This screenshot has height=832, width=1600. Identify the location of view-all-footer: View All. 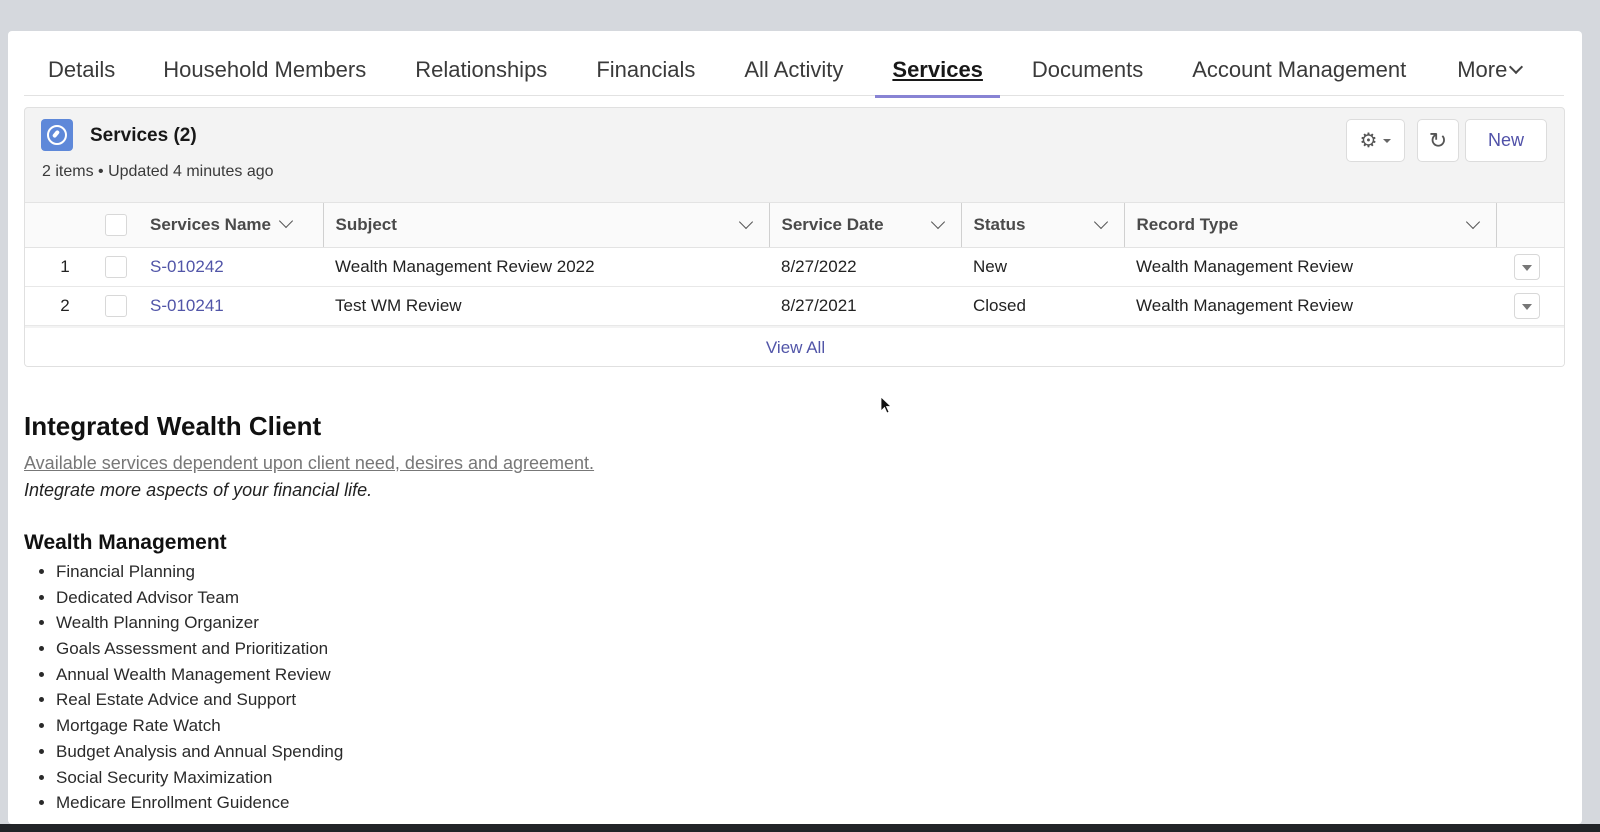
(794, 347).